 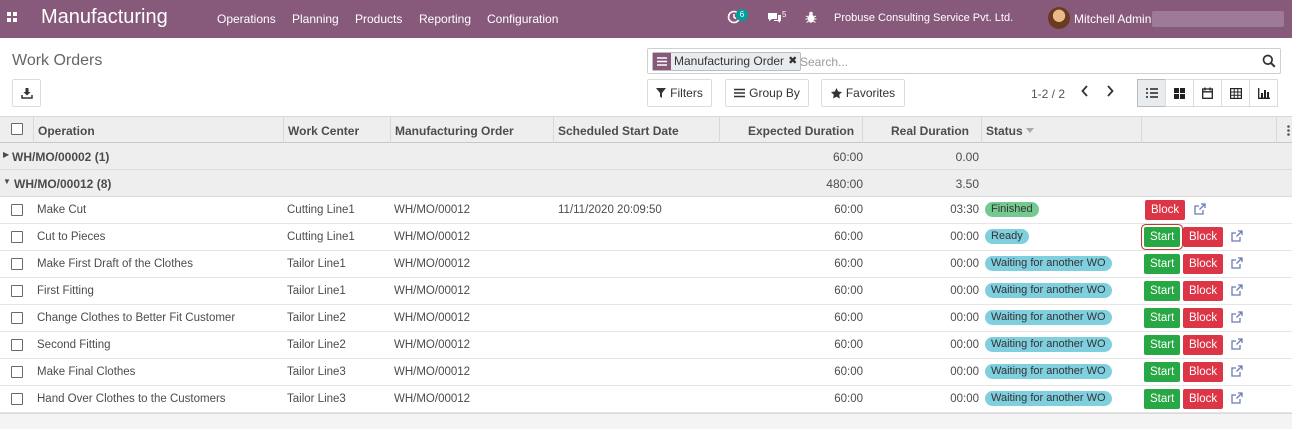 I want to click on user-menu: Mitchell Admin, so click(x=1112, y=19).